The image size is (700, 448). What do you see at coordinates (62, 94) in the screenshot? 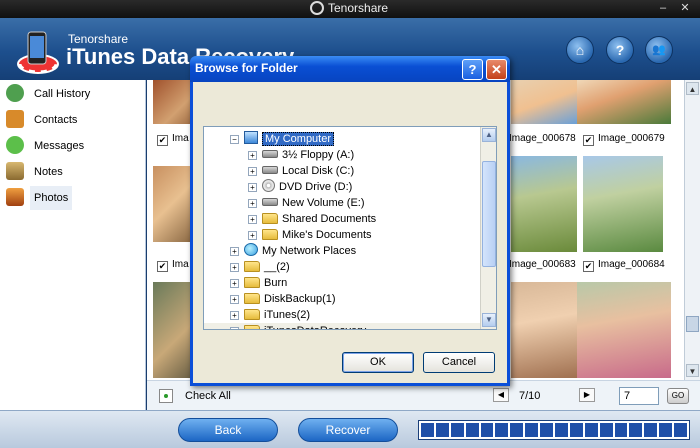
I see `sidebar-item-label: Call History` at bounding box center [62, 94].